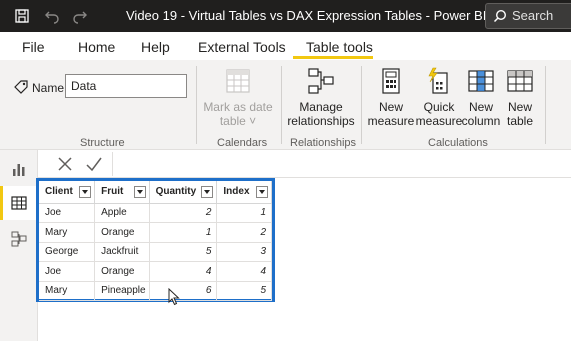 The width and height of the screenshot is (571, 341). Describe the element at coordinates (67, 252) in the screenshot. I see `cell-client: George` at that location.